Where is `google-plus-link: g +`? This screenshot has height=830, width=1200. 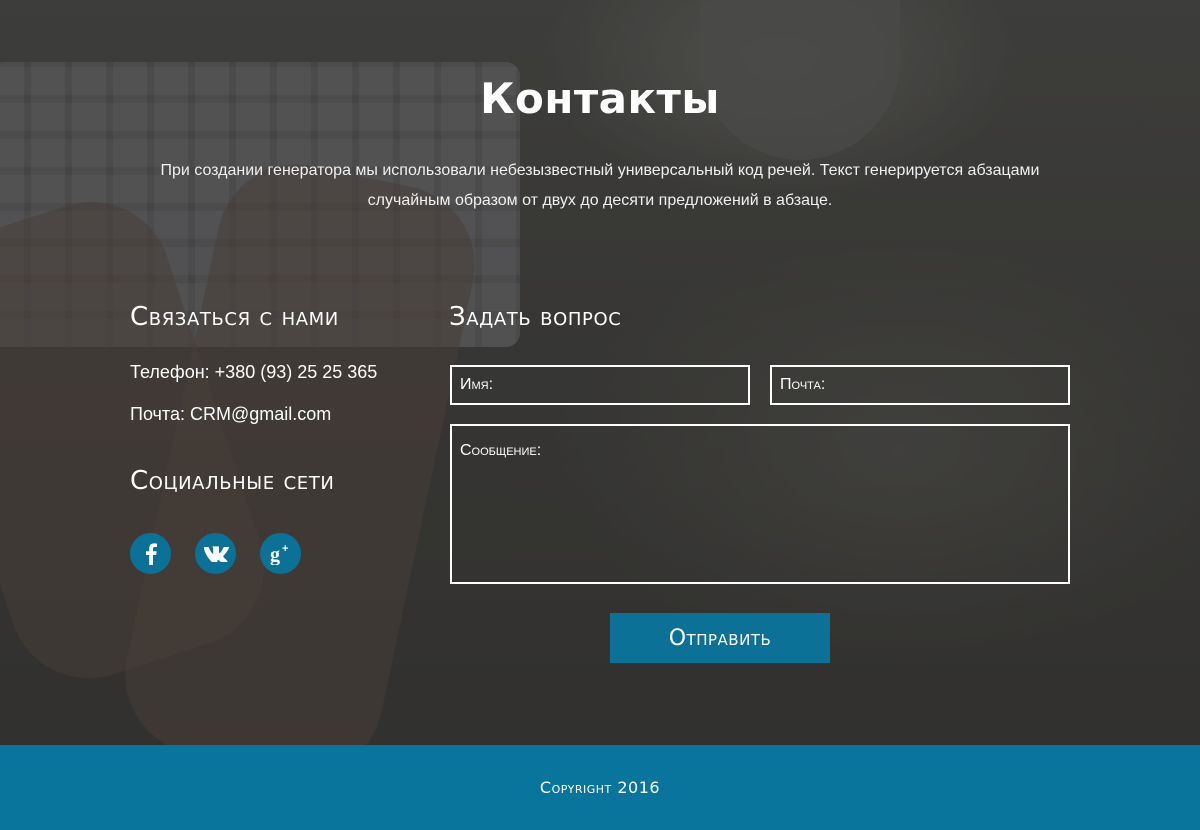
google-plus-link: g + is located at coordinates (280, 553).